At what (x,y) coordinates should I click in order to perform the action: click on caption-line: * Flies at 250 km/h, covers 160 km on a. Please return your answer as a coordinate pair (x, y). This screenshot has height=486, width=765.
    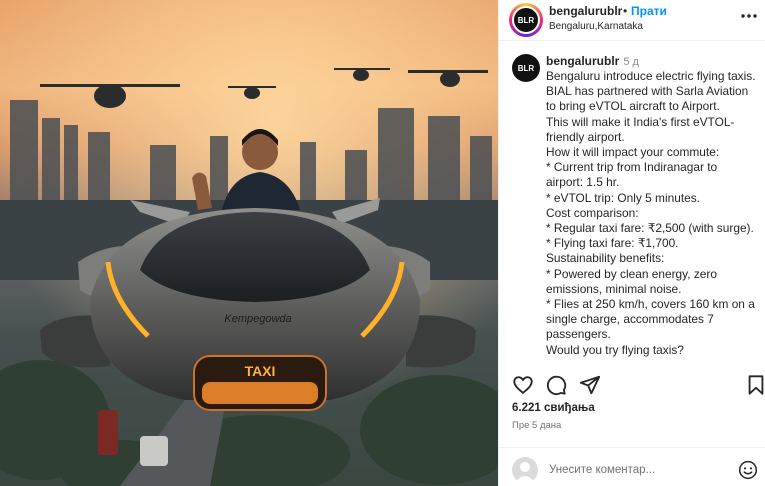
    Looking at the image, I should click on (650, 304).